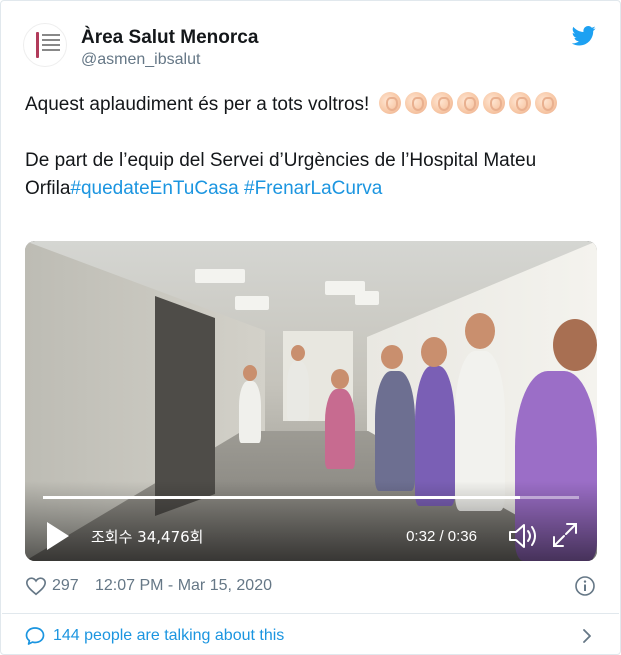 The image size is (621, 655). What do you see at coordinates (35, 636) in the screenshot?
I see `speech-bubble-icon` at bounding box center [35, 636].